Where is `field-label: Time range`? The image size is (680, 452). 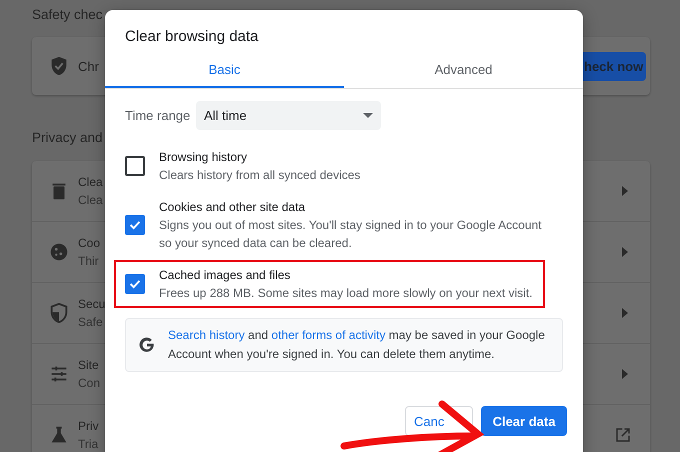
field-label: Time range is located at coordinates (158, 115).